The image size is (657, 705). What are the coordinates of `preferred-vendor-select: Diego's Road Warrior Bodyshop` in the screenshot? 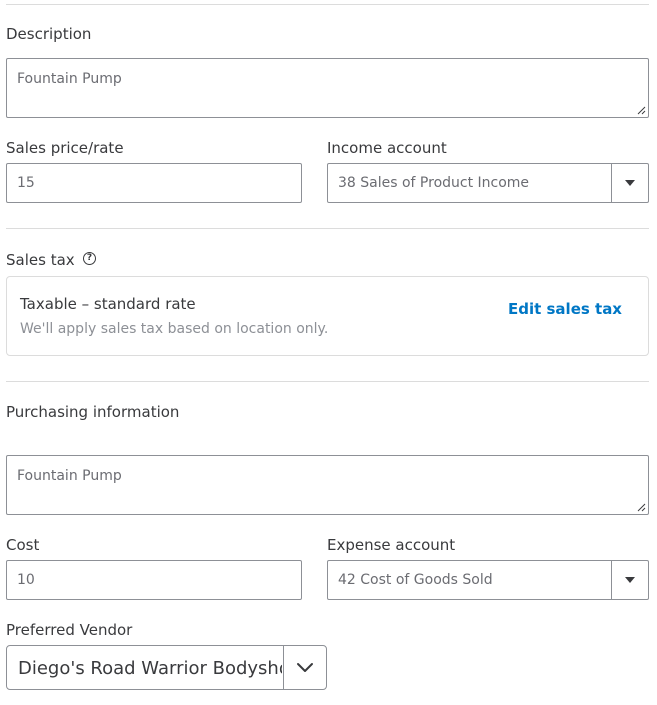 It's located at (166, 667).